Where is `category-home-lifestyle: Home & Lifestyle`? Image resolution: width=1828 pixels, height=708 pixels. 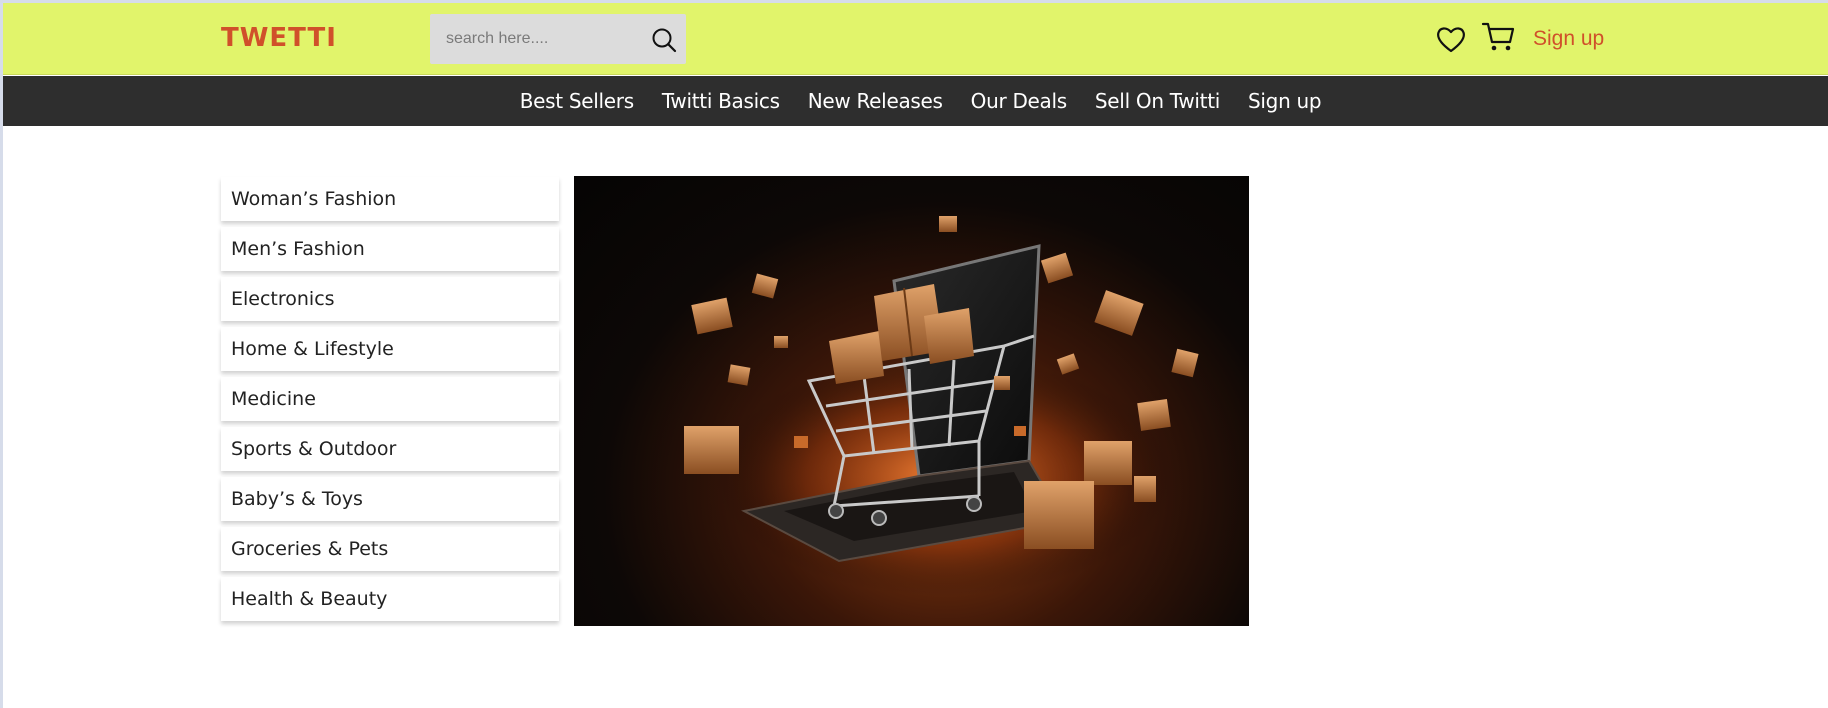
category-home-lifestyle: Home & Lifestyle is located at coordinates (390, 349).